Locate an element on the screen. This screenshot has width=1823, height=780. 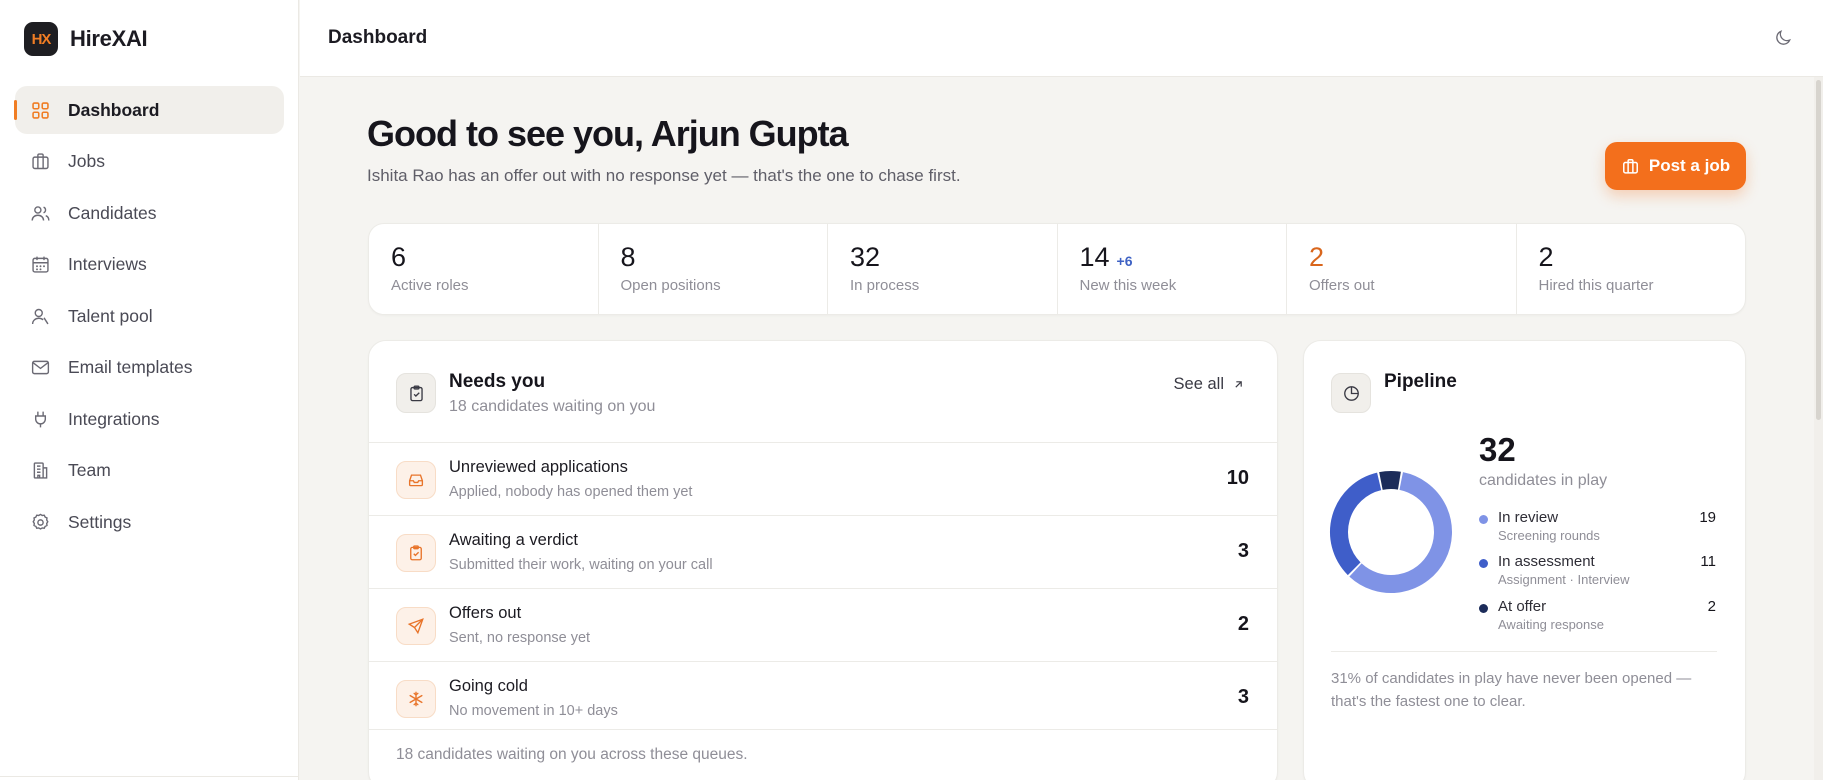
queue-title: Offers out is located at coordinates (485, 613).